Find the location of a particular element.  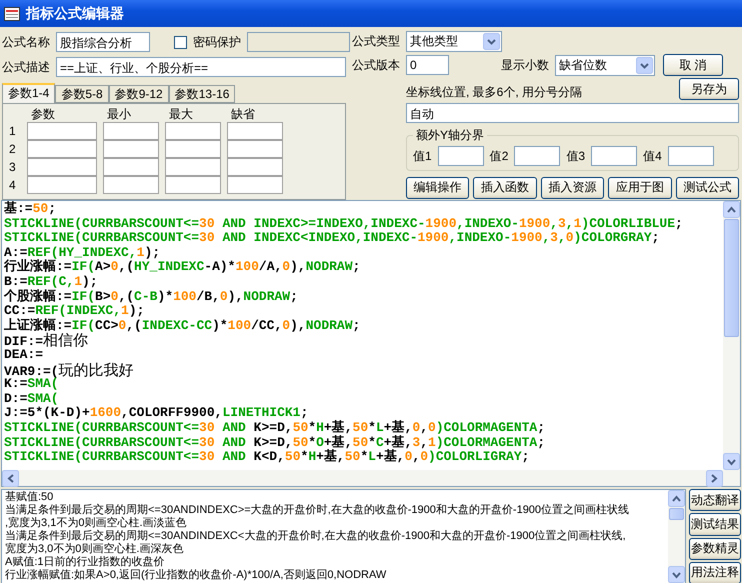

column-header: 缺省 is located at coordinates (243, 114).